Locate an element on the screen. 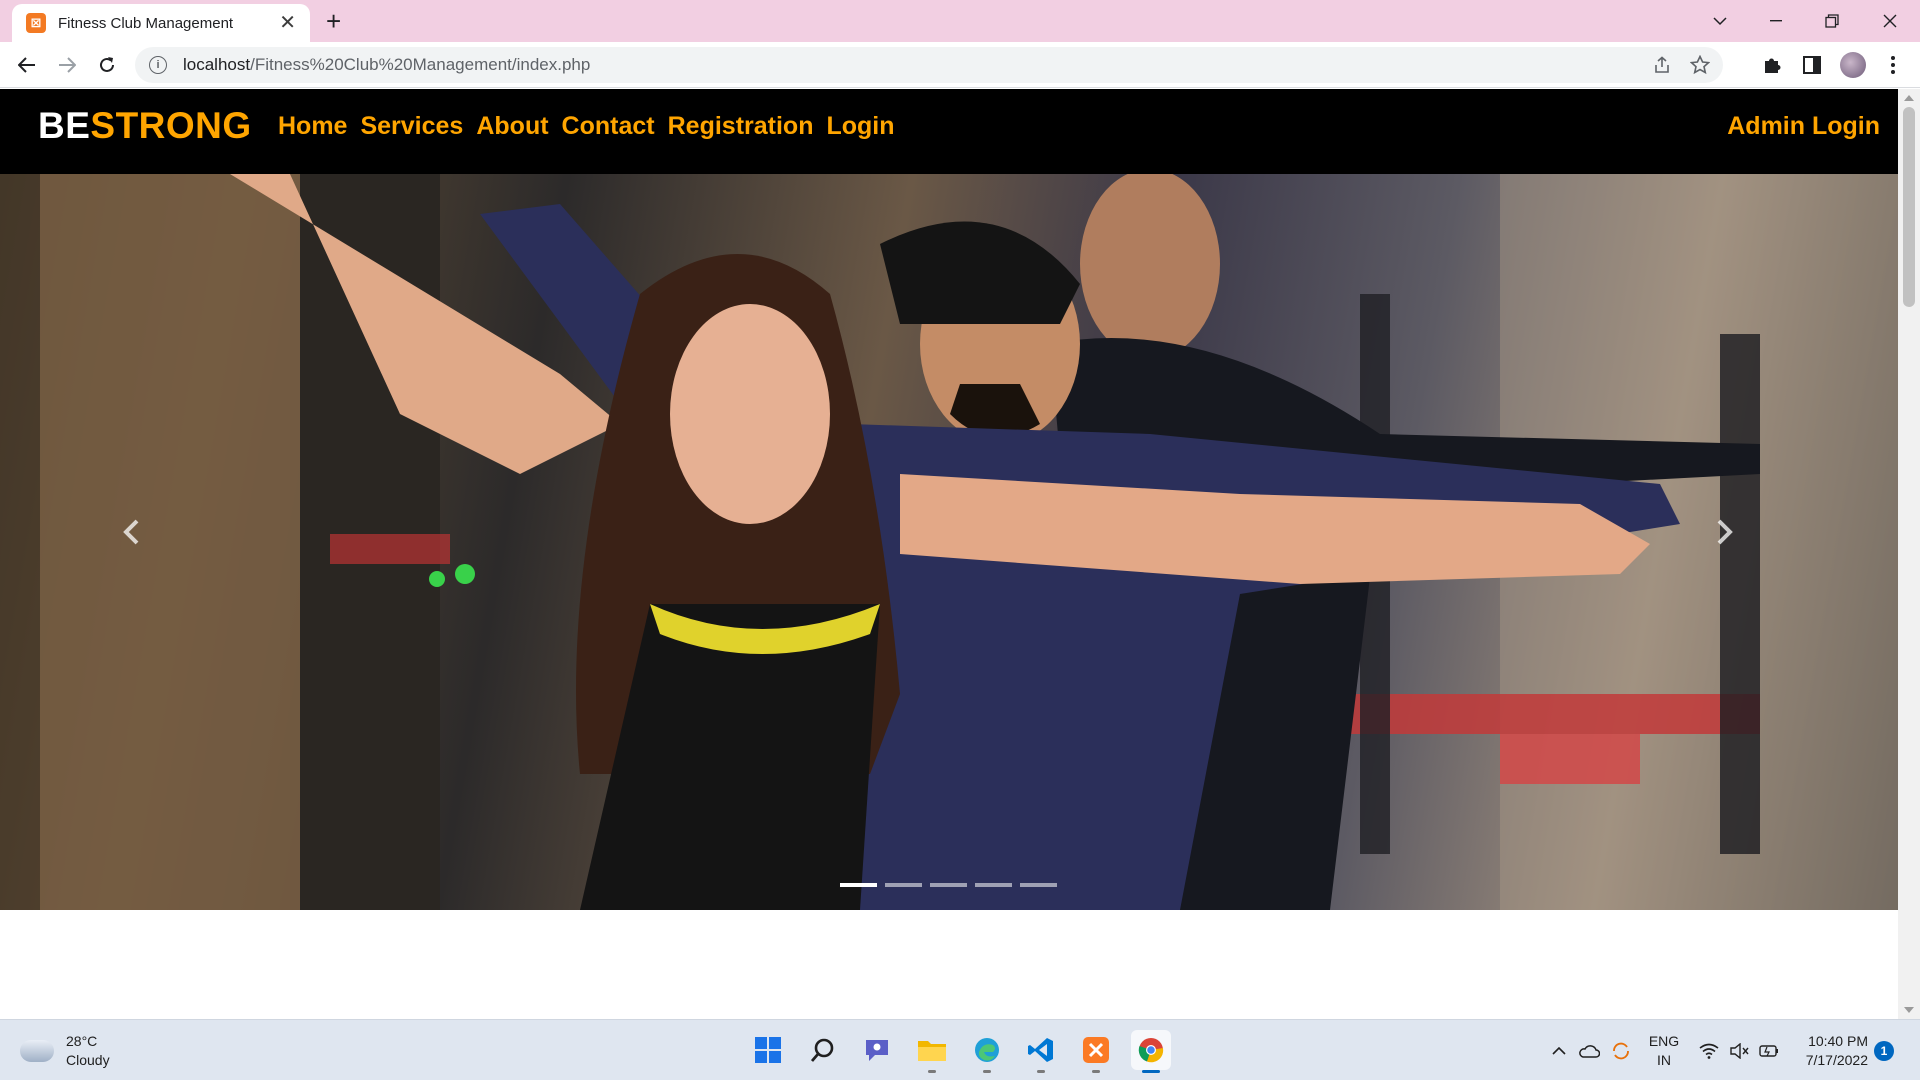 Image resolution: width=1920 pixels, height=1081 pixels. nav-registration: Registration is located at coordinates (741, 126).